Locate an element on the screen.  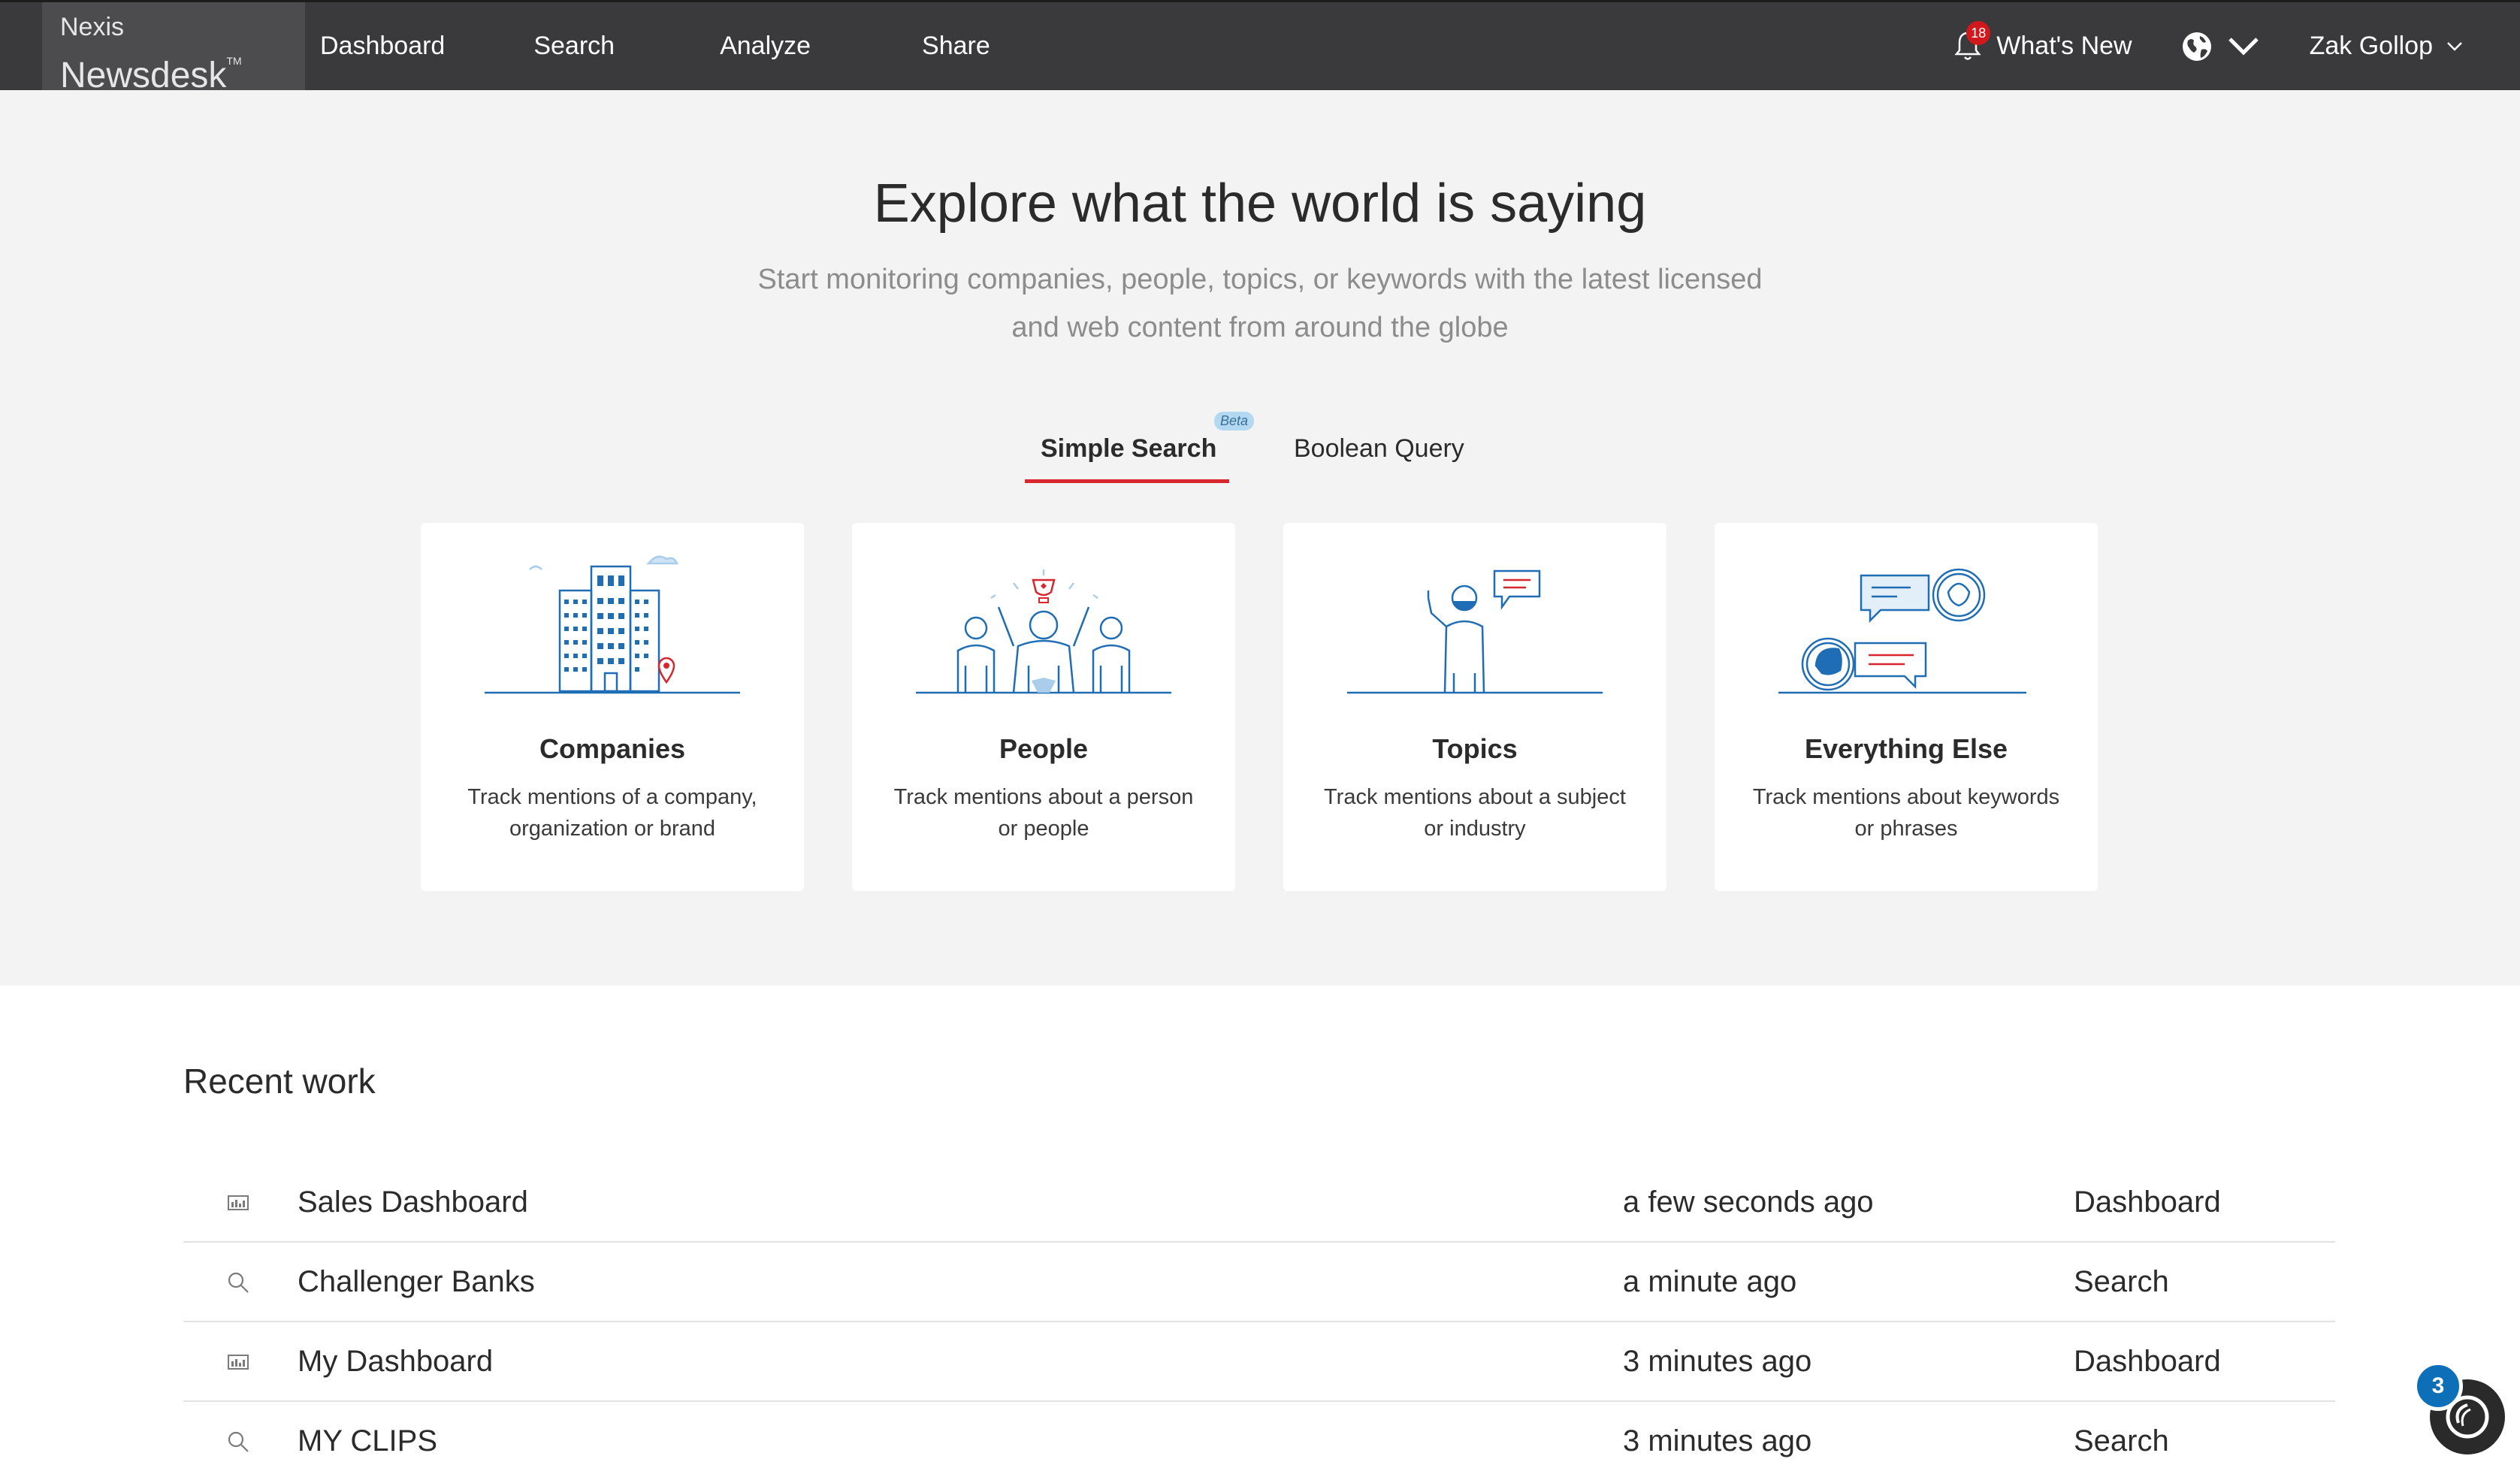
logo-line-newsdesk: NewsdeskTM is located at coordinates (182, 68).